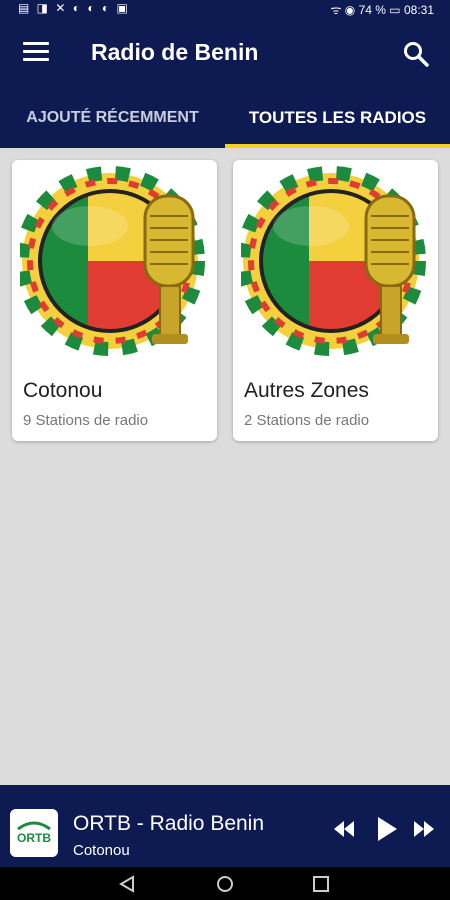 This screenshot has width=450, height=900. I want to click on svg-text: ORTB, so click(34, 838).